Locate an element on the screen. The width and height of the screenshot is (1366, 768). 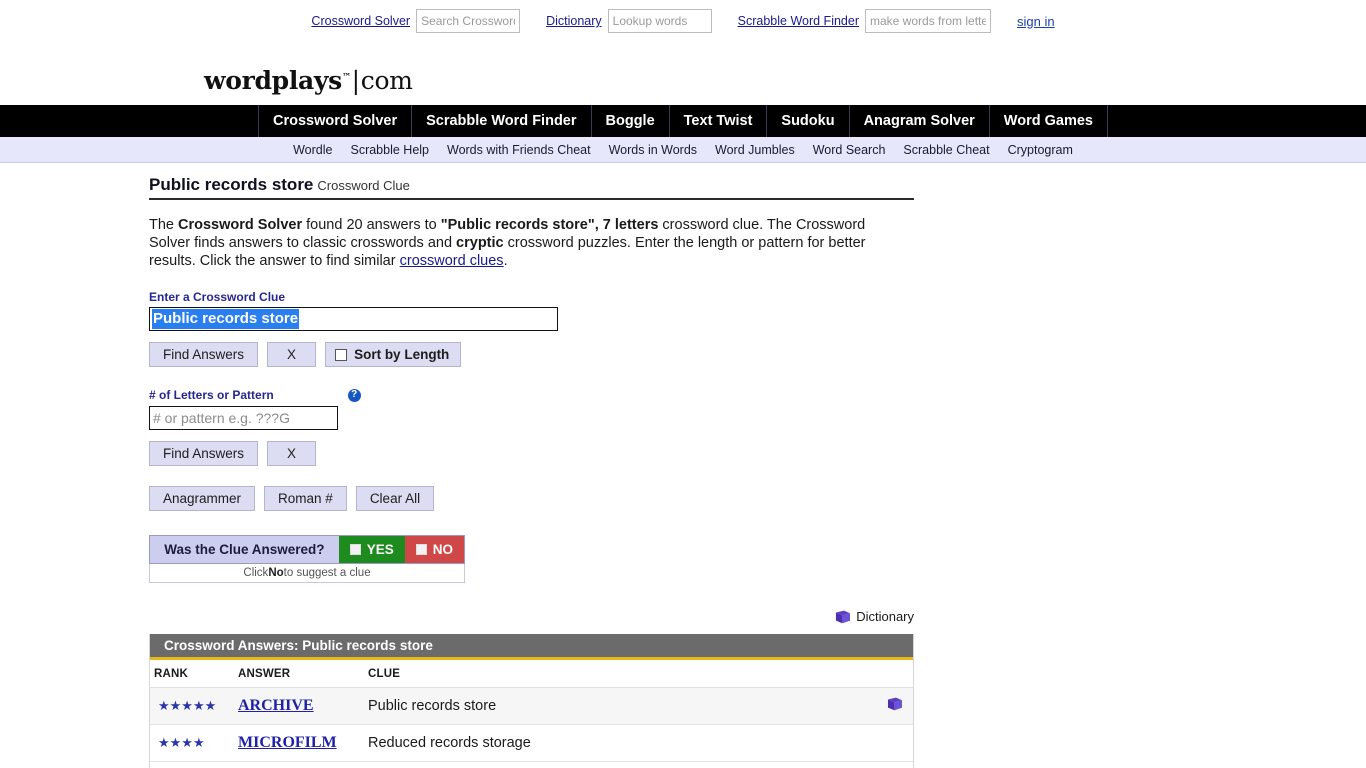
tools-button-row: Anagrammer Roman # Clear All is located at coordinates (757, 498).